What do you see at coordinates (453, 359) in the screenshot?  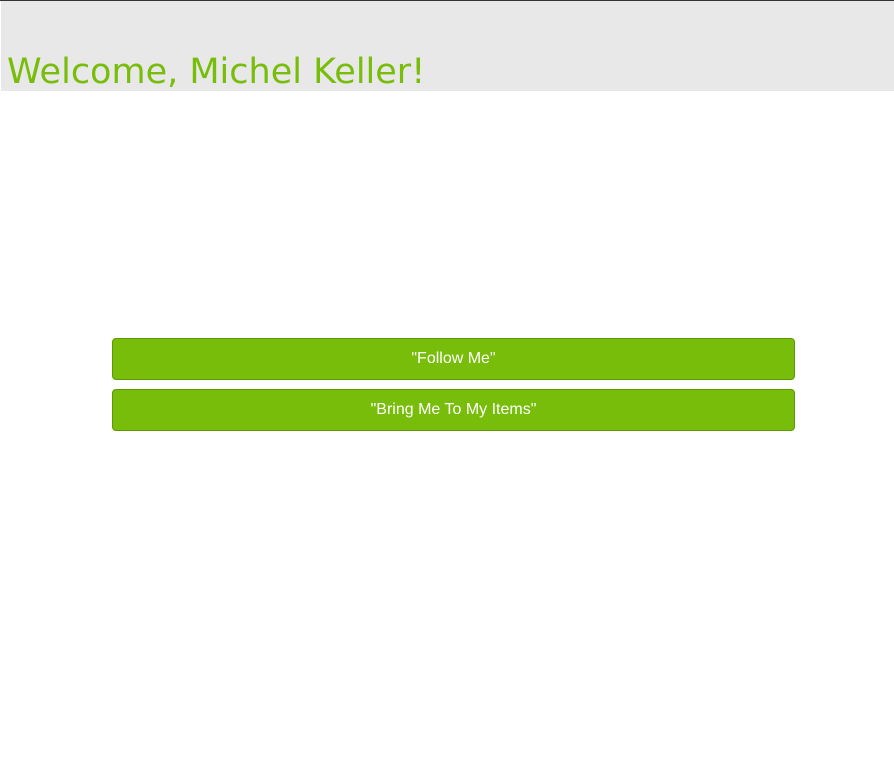 I see `follow-me-button: "Follow Me"` at bounding box center [453, 359].